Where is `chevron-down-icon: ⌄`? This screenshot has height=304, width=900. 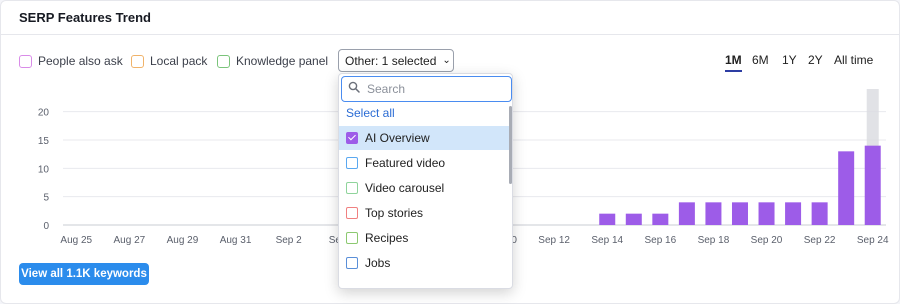
chevron-down-icon: ⌄ is located at coordinates (446, 60).